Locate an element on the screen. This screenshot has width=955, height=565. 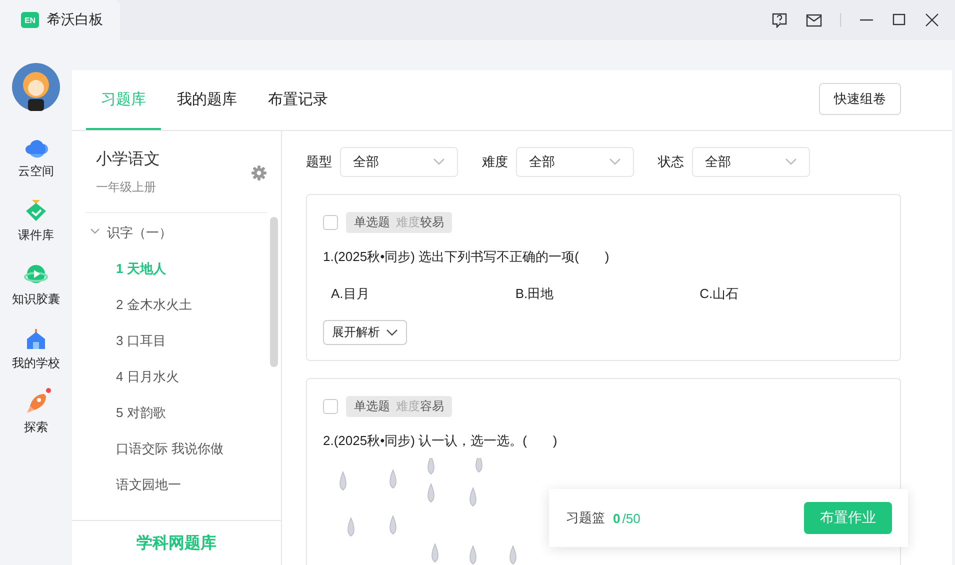
close-icon is located at coordinates (932, 20).